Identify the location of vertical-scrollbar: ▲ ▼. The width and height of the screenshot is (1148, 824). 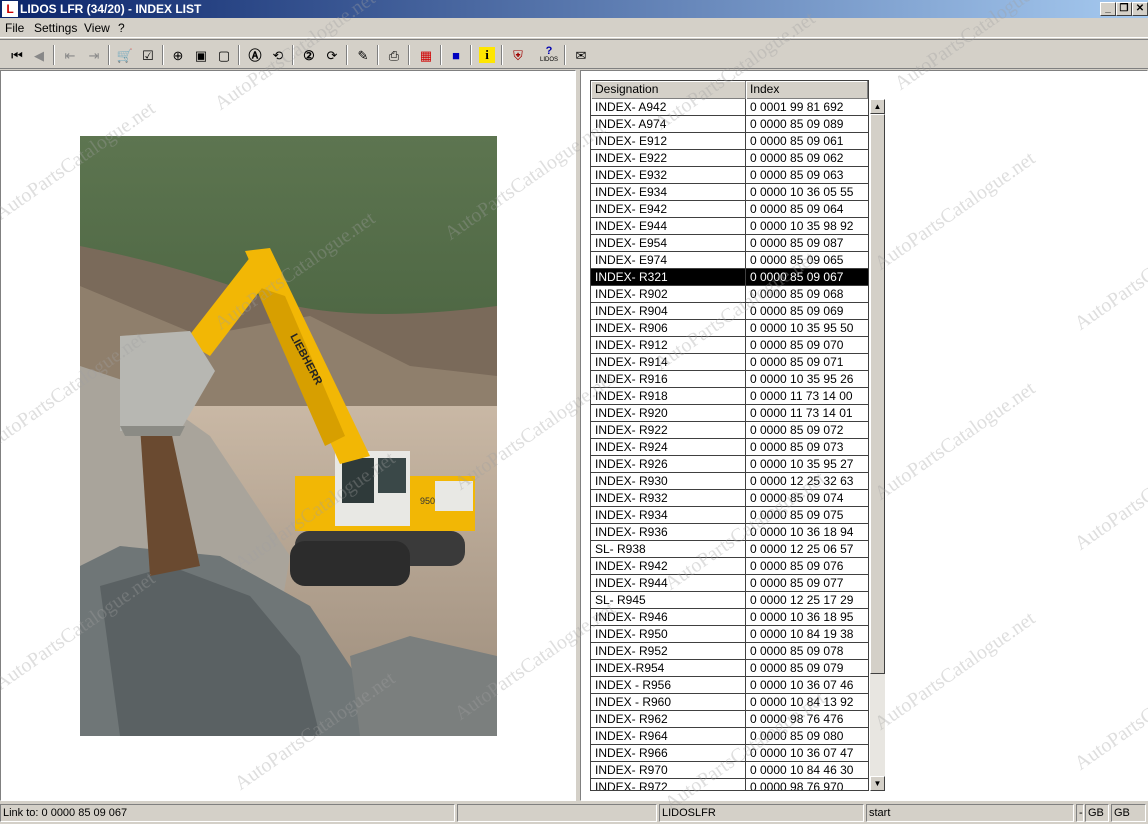
(877, 445).